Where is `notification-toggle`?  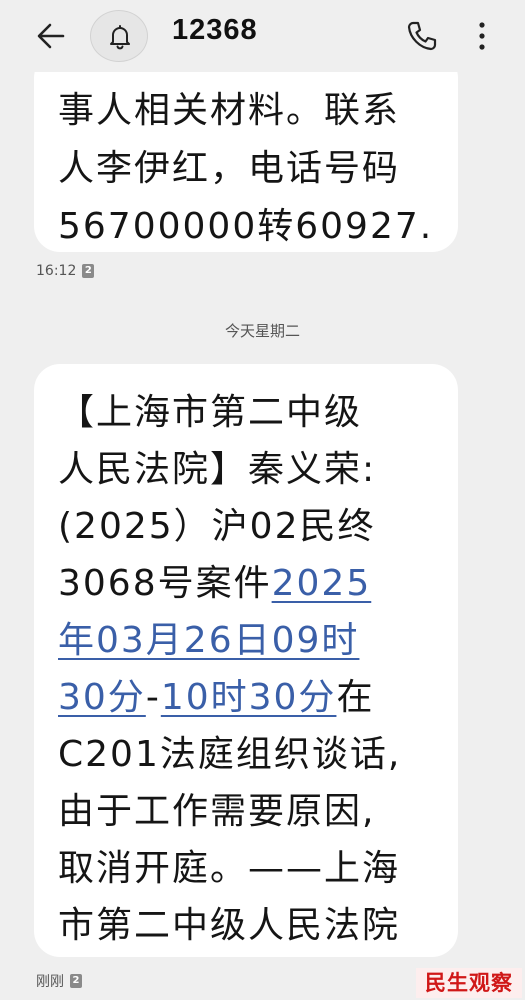 notification-toggle is located at coordinates (119, 36).